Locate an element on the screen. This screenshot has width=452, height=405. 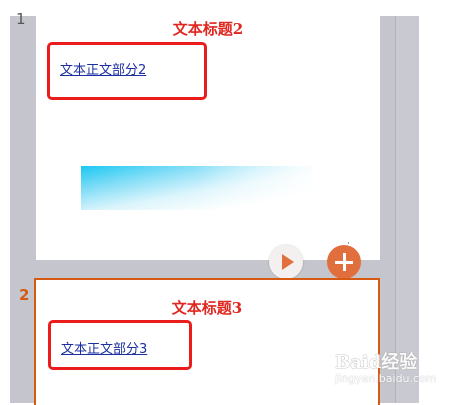
add-slide-button is located at coordinates (344, 262).